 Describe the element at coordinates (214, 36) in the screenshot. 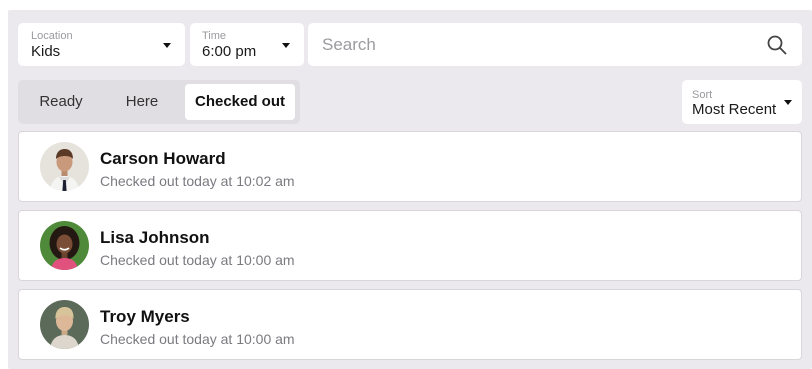

I see `time-select-label: Time` at that location.